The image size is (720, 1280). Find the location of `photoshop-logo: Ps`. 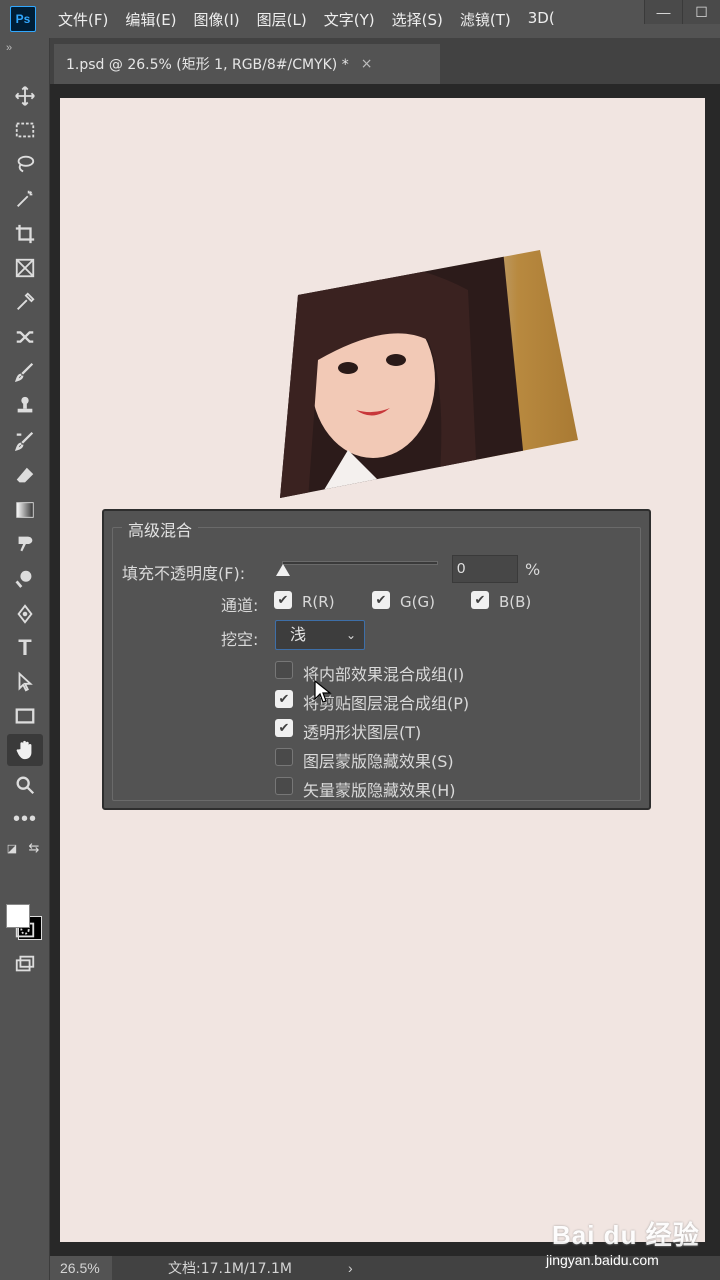

photoshop-logo: Ps is located at coordinates (23, 19).